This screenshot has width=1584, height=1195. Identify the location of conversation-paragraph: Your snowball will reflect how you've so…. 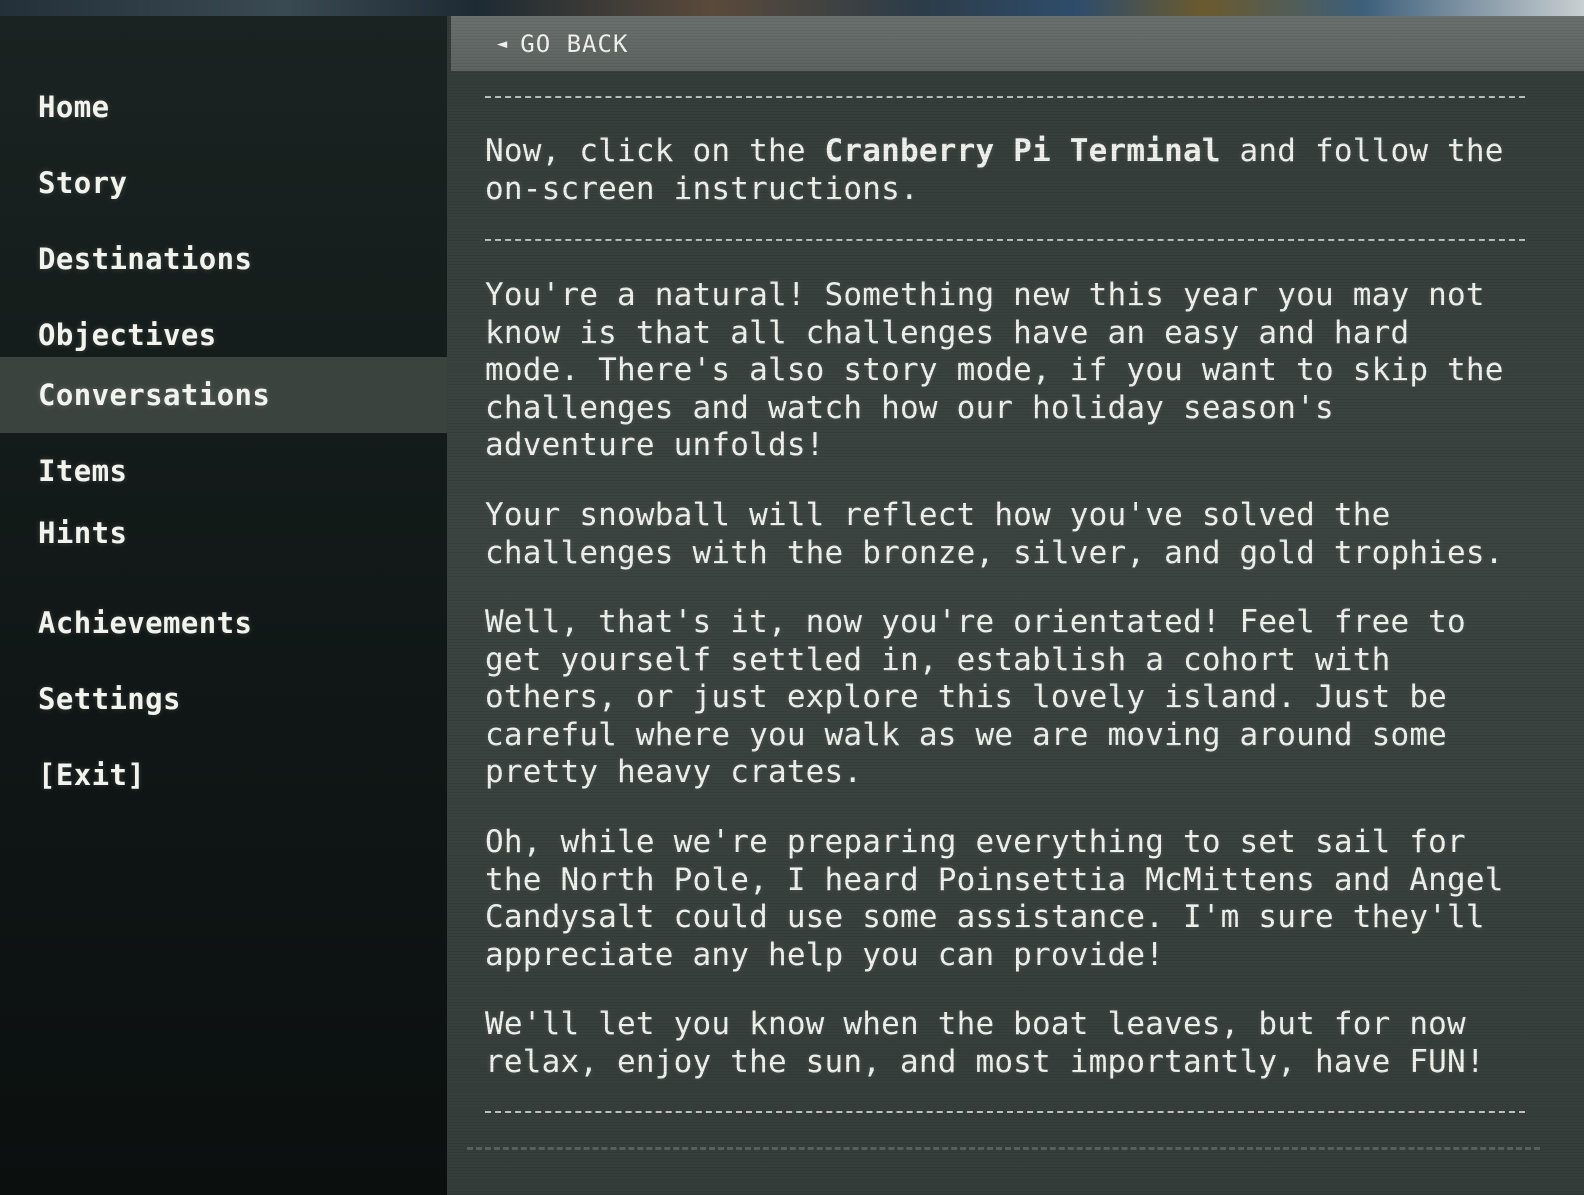
(994, 534).